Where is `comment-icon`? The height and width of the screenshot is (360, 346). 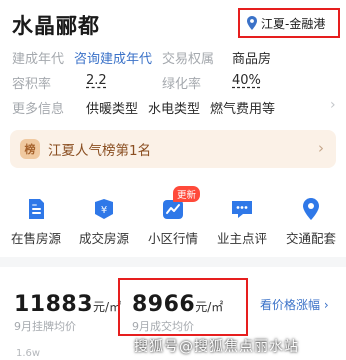 comment-icon is located at coordinates (242, 209).